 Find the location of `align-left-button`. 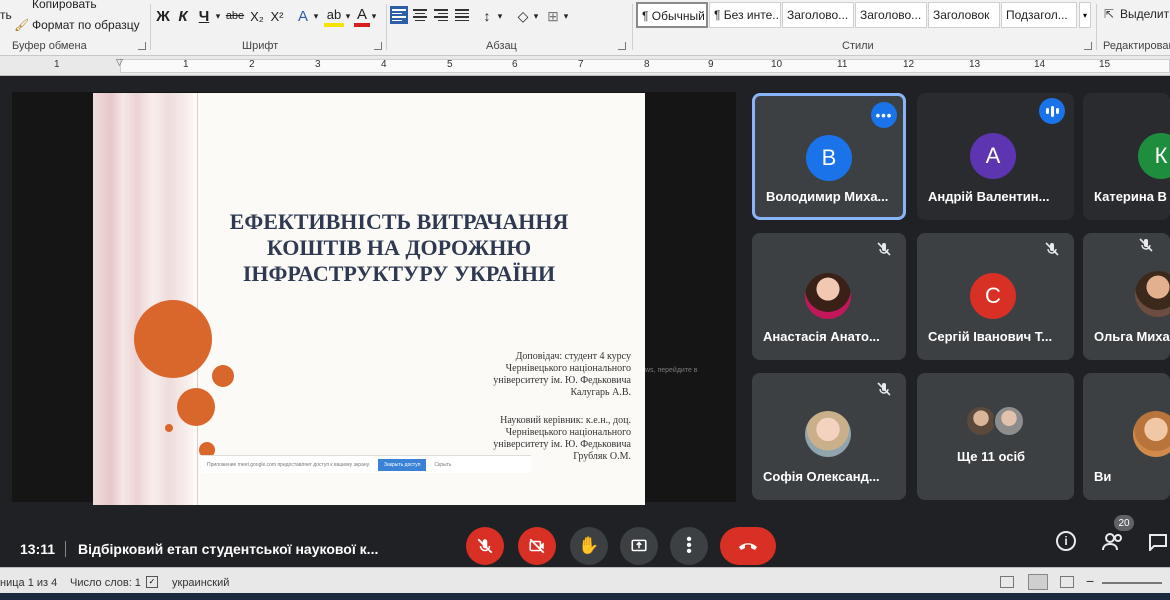

align-left-button is located at coordinates (399, 15).